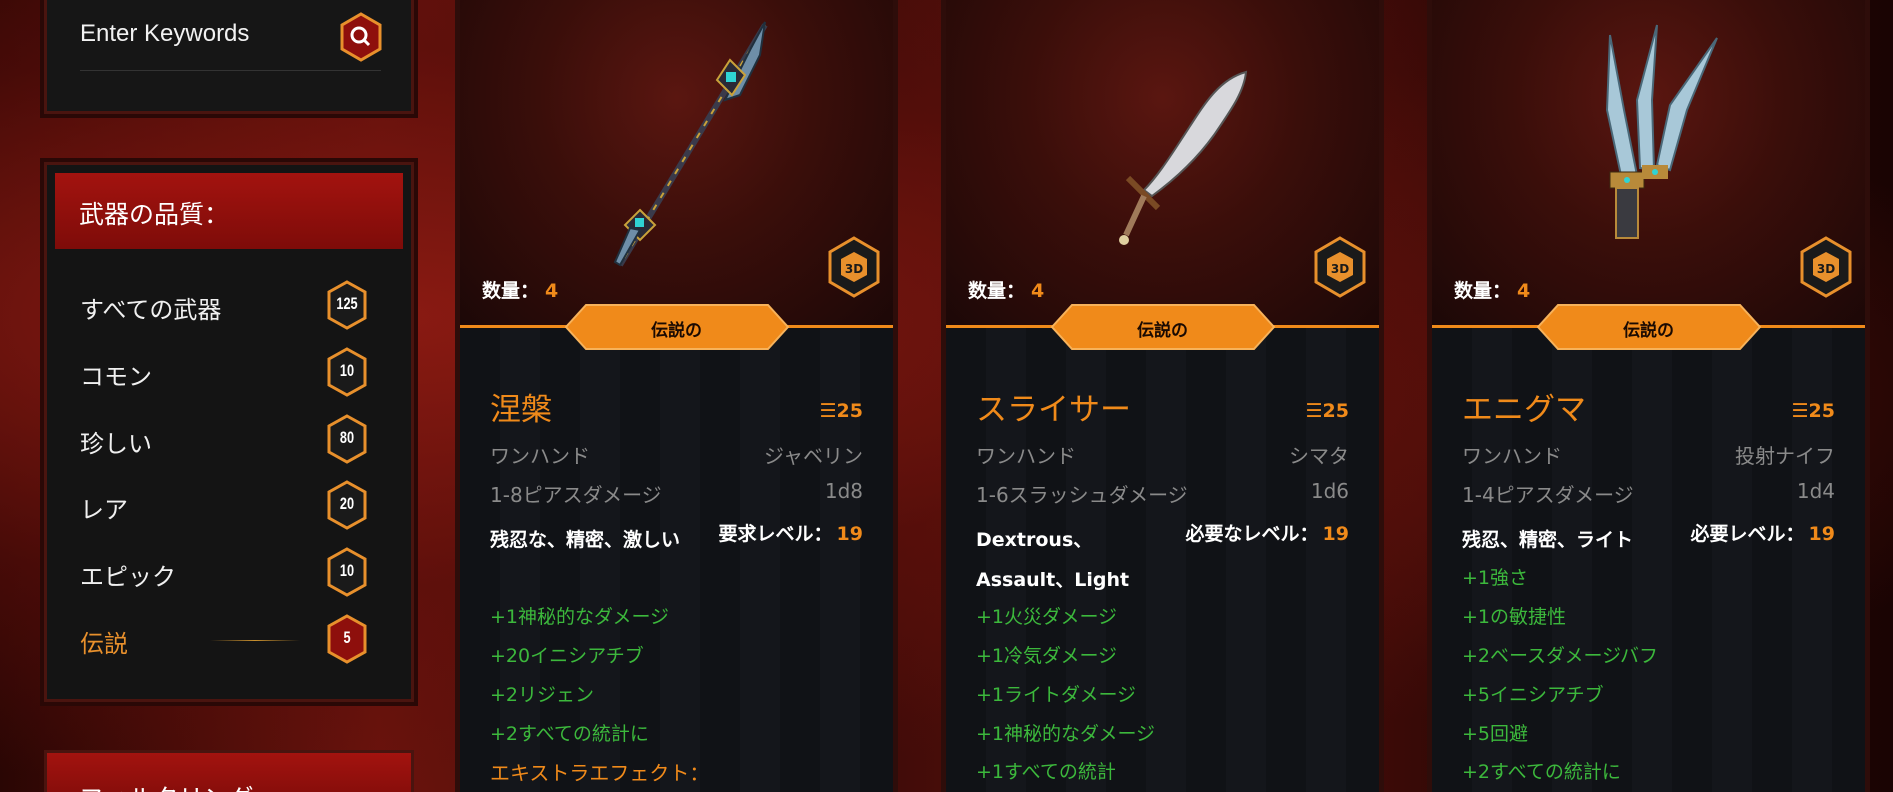 The image size is (1893, 792). I want to click on count-badge: 125, so click(347, 305).